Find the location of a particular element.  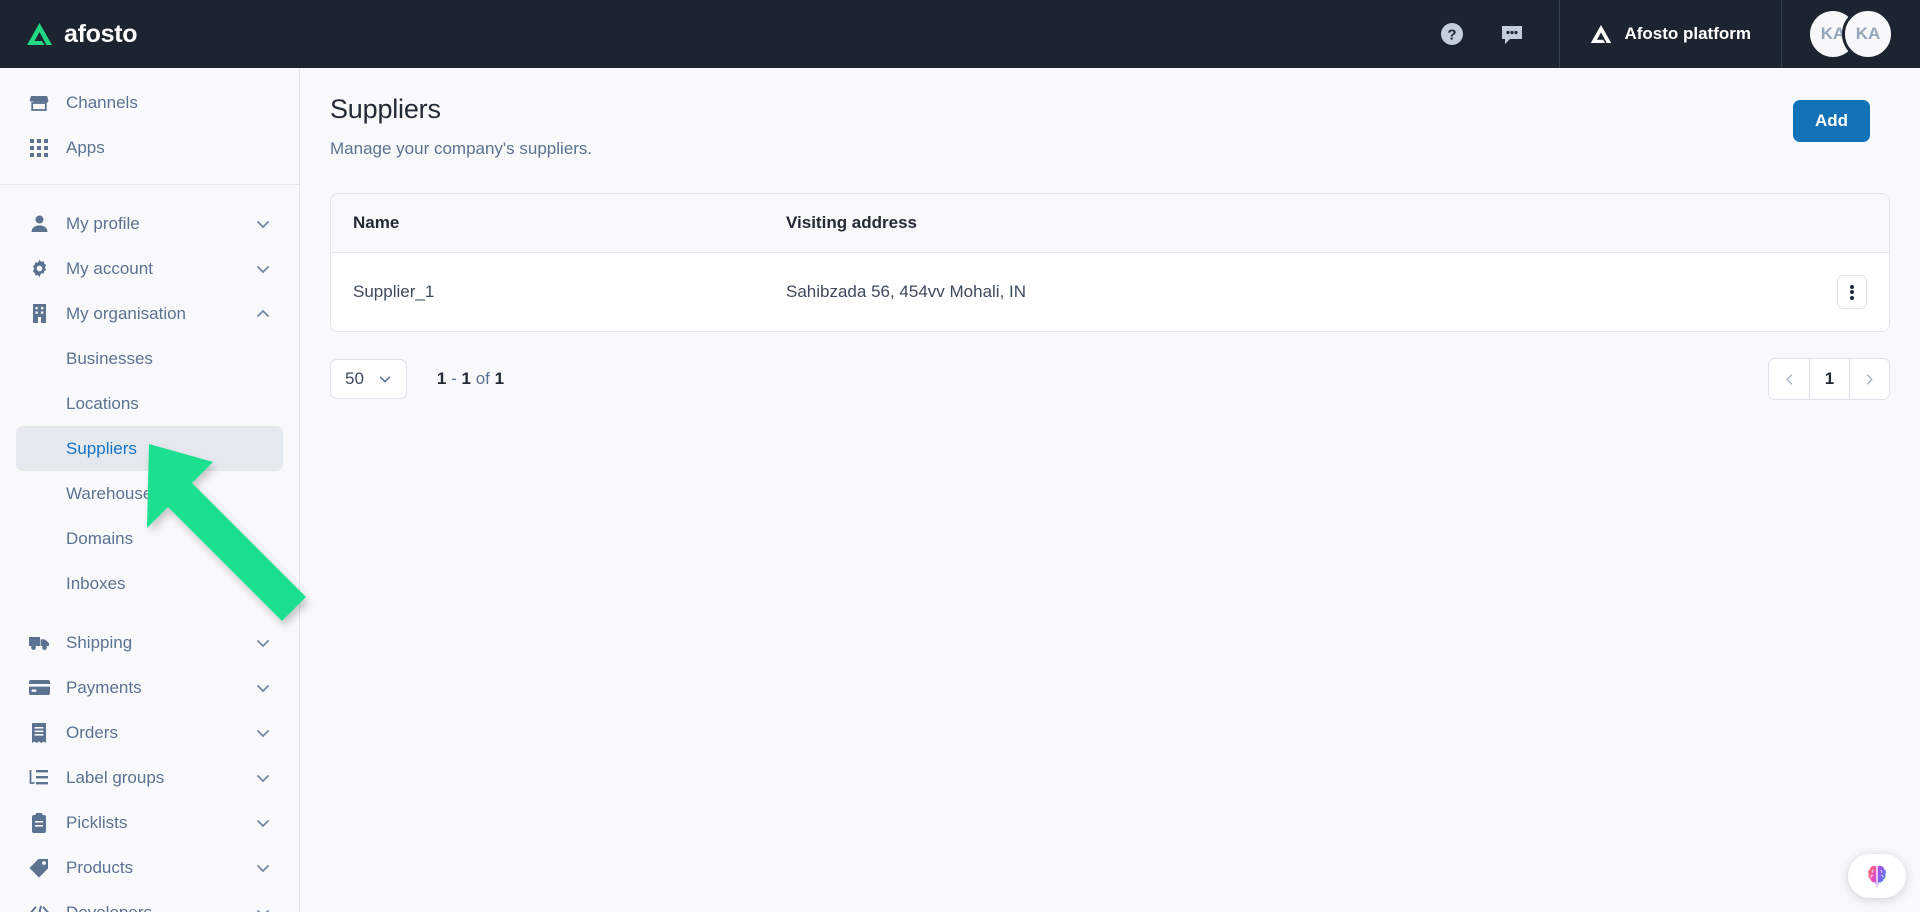

sidebar-item-label: Shipping is located at coordinates (99, 642).